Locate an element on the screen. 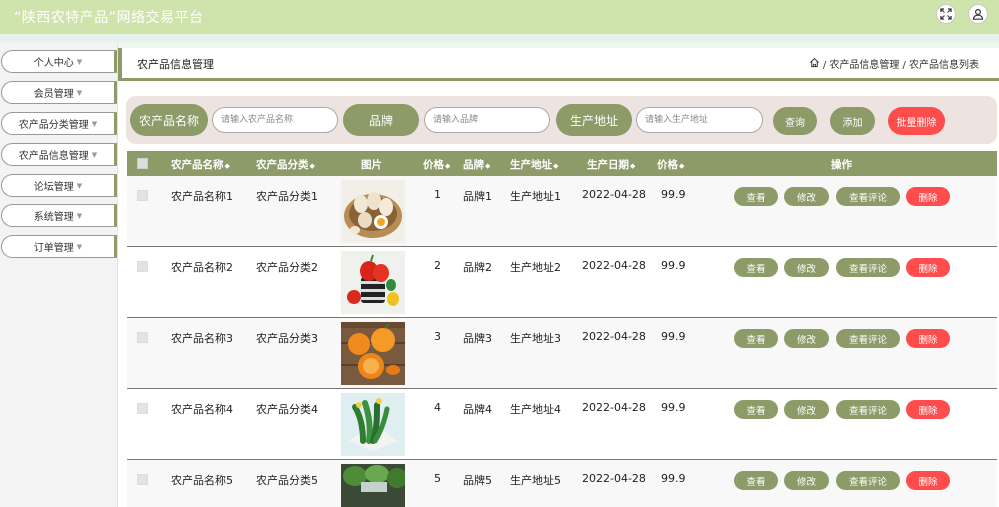  fullscreen-icon is located at coordinates (946, 14).